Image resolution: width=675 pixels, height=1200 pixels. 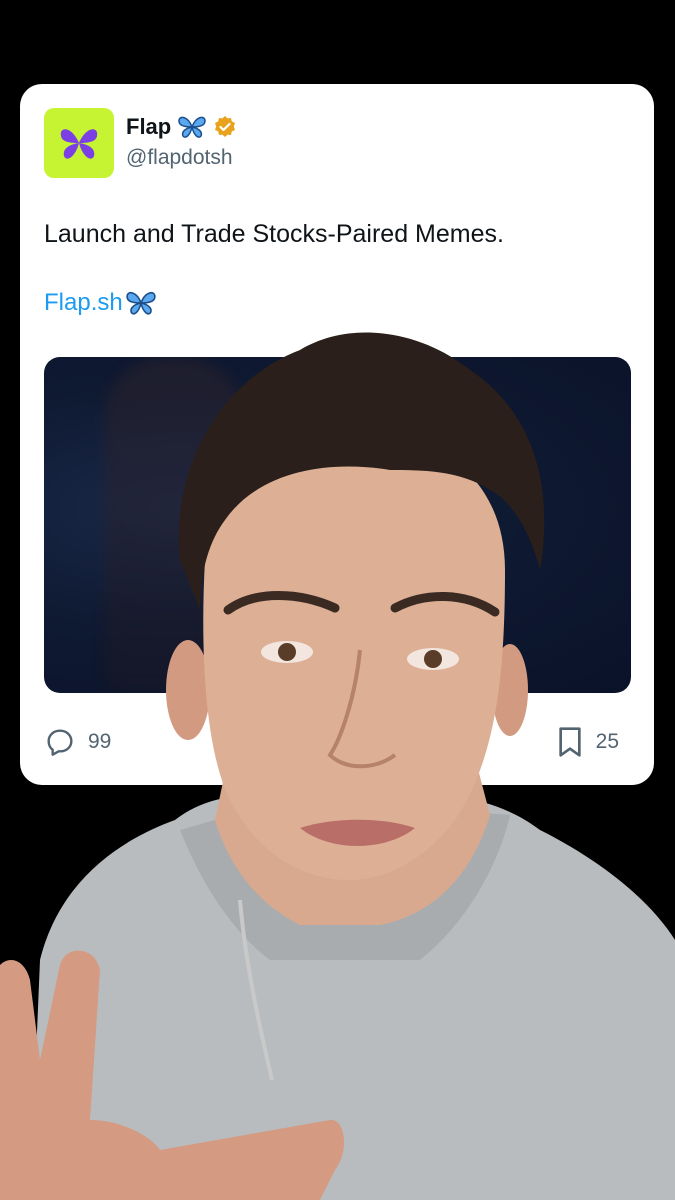 What do you see at coordinates (77, 742) in the screenshot?
I see `reply-button: 99` at bounding box center [77, 742].